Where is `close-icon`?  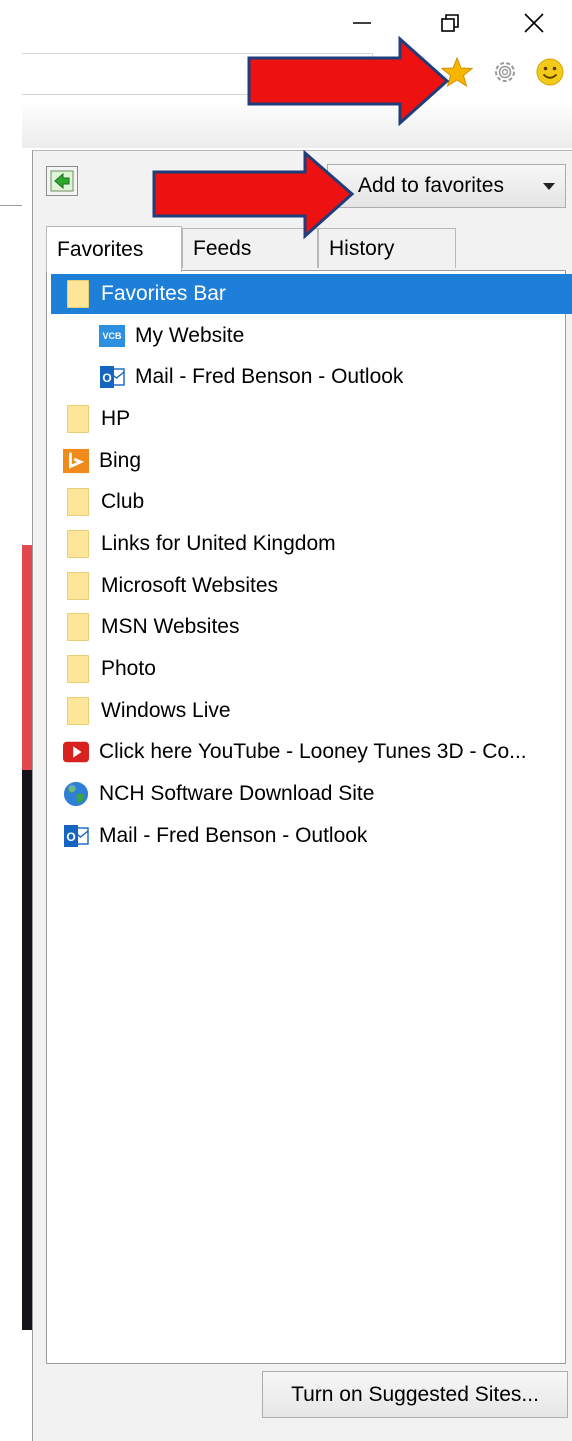
close-icon is located at coordinates (534, 23).